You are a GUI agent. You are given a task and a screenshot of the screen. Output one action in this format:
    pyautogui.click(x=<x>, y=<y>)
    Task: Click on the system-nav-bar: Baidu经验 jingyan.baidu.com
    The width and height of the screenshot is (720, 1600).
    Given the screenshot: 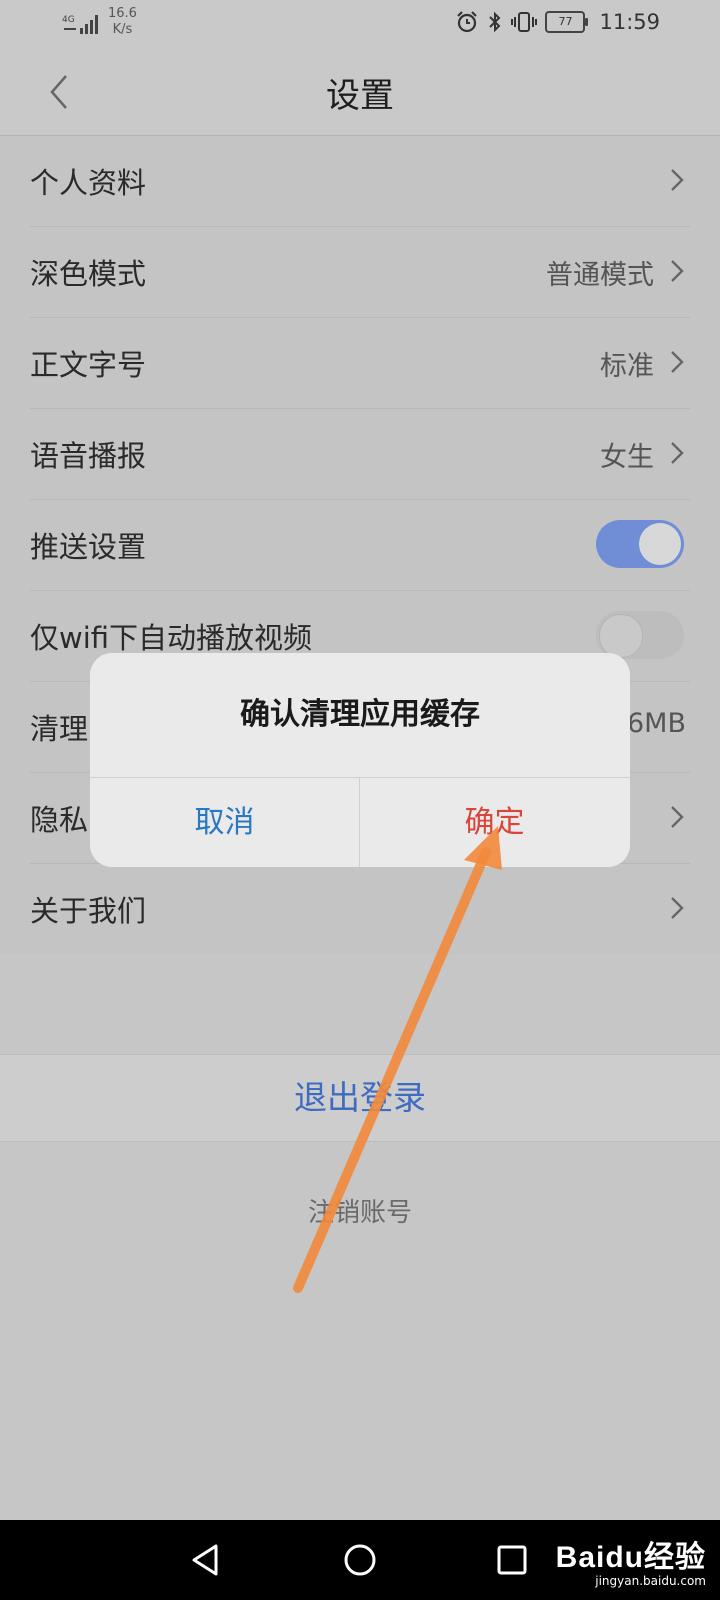 What is the action you would take?
    pyautogui.click(x=360, y=1560)
    